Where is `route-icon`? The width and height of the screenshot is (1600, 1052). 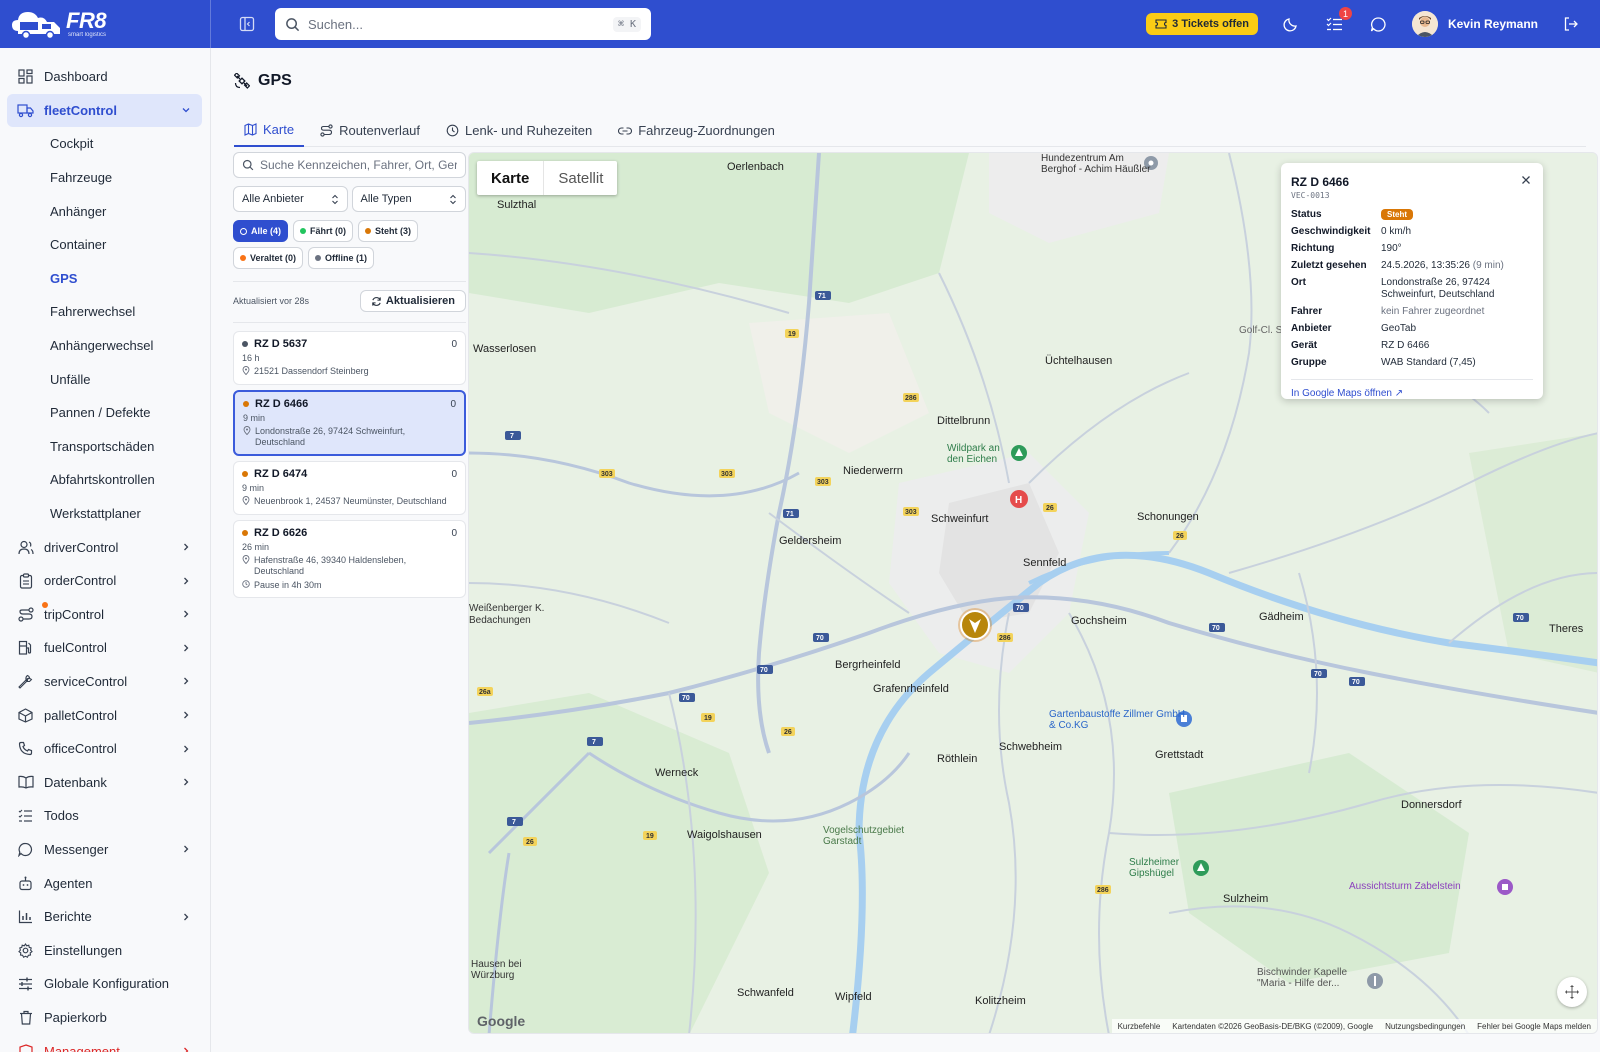
route-icon is located at coordinates (25, 614).